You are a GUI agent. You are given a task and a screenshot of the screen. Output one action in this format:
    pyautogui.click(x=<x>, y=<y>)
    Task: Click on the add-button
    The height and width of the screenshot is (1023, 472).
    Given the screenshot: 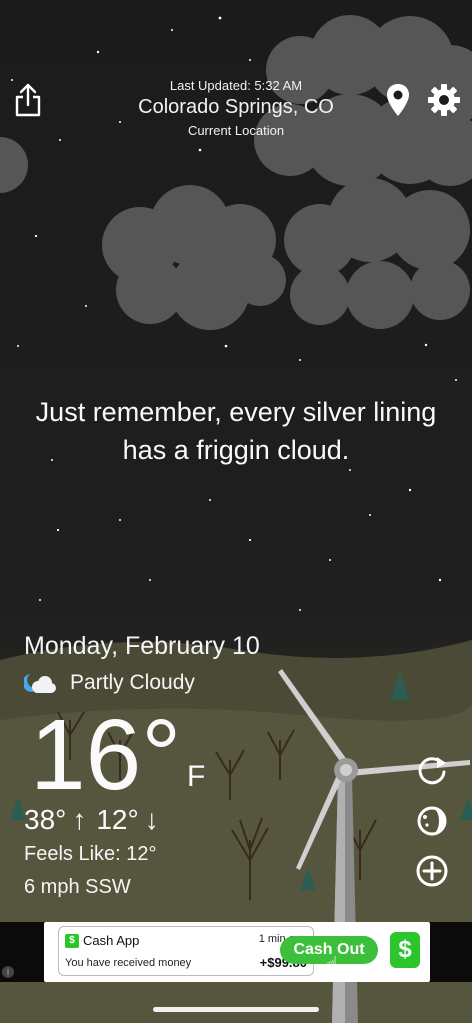 What is the action you would take?
    pyautogui.click(x=432, y=871)
    